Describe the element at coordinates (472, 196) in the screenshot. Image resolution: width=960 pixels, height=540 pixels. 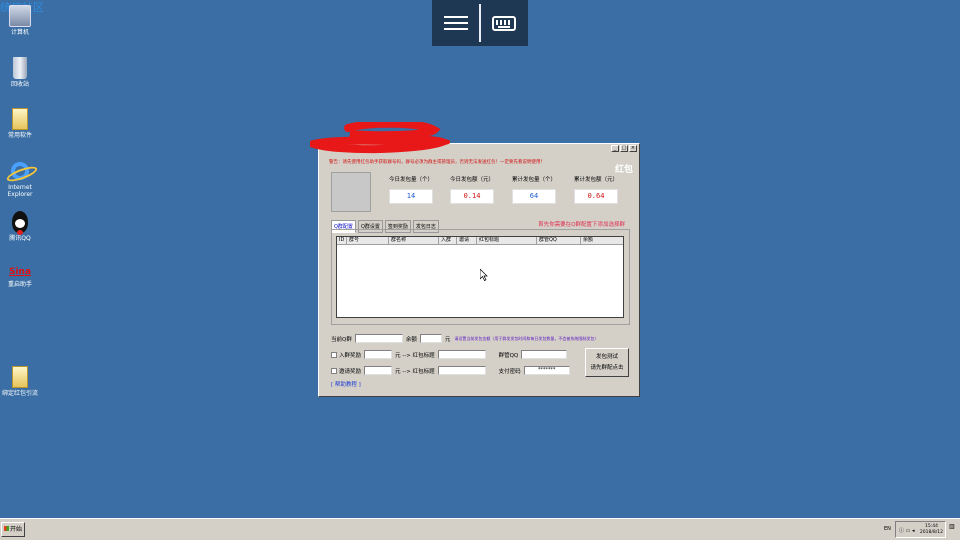
I see `stat-value: 0.14` at that location.